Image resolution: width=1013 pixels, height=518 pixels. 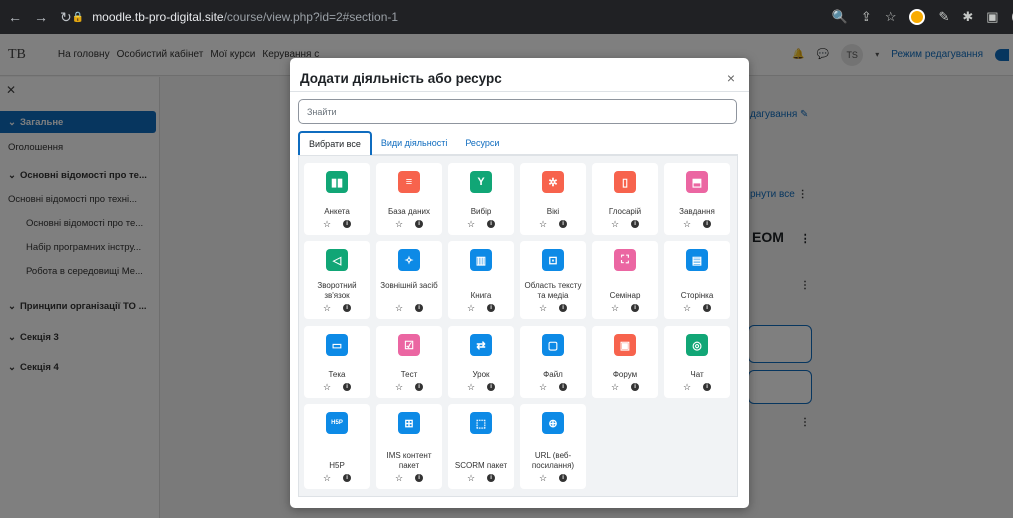 I want to click on tab-activities: Види діяльності, so click(x=414, y=143).